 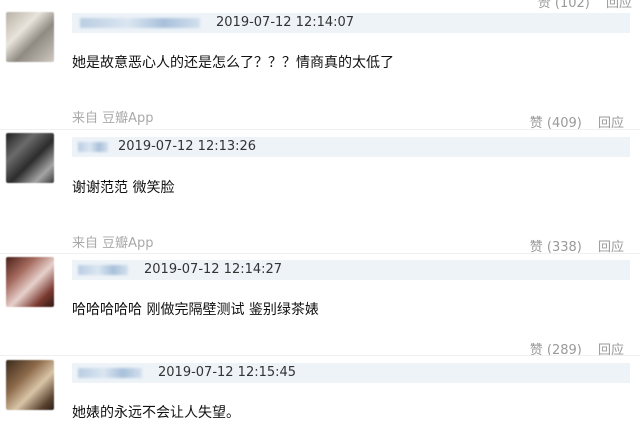 What do you see at coordinates (564, 5) in the screenshot?
I see `like-button: 赞 (102)` at bounding box center [564, 5].